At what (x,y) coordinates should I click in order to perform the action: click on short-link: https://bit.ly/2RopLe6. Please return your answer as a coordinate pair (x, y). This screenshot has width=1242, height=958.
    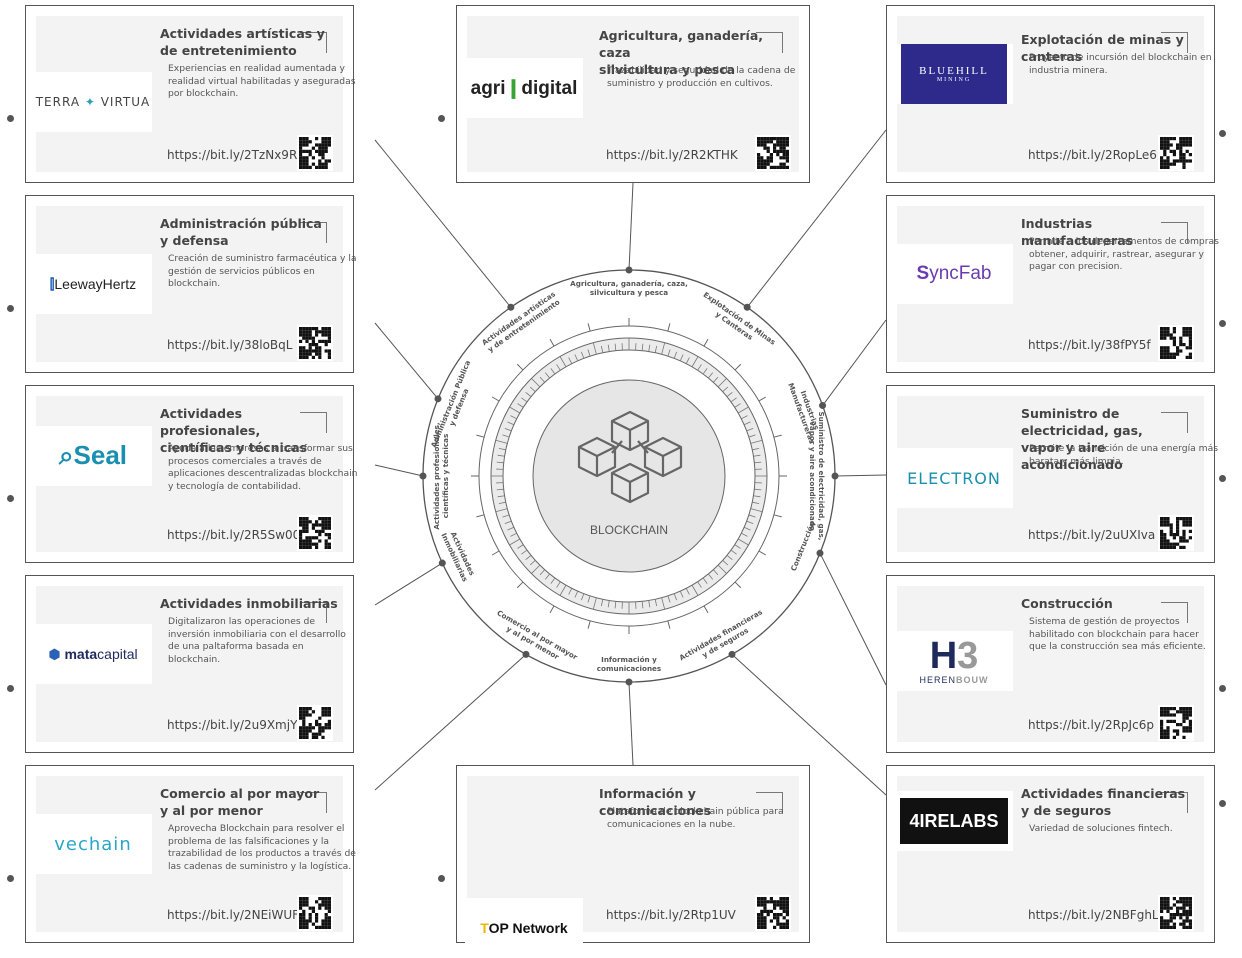
    Looking at the image, I should click on (1092, 155).